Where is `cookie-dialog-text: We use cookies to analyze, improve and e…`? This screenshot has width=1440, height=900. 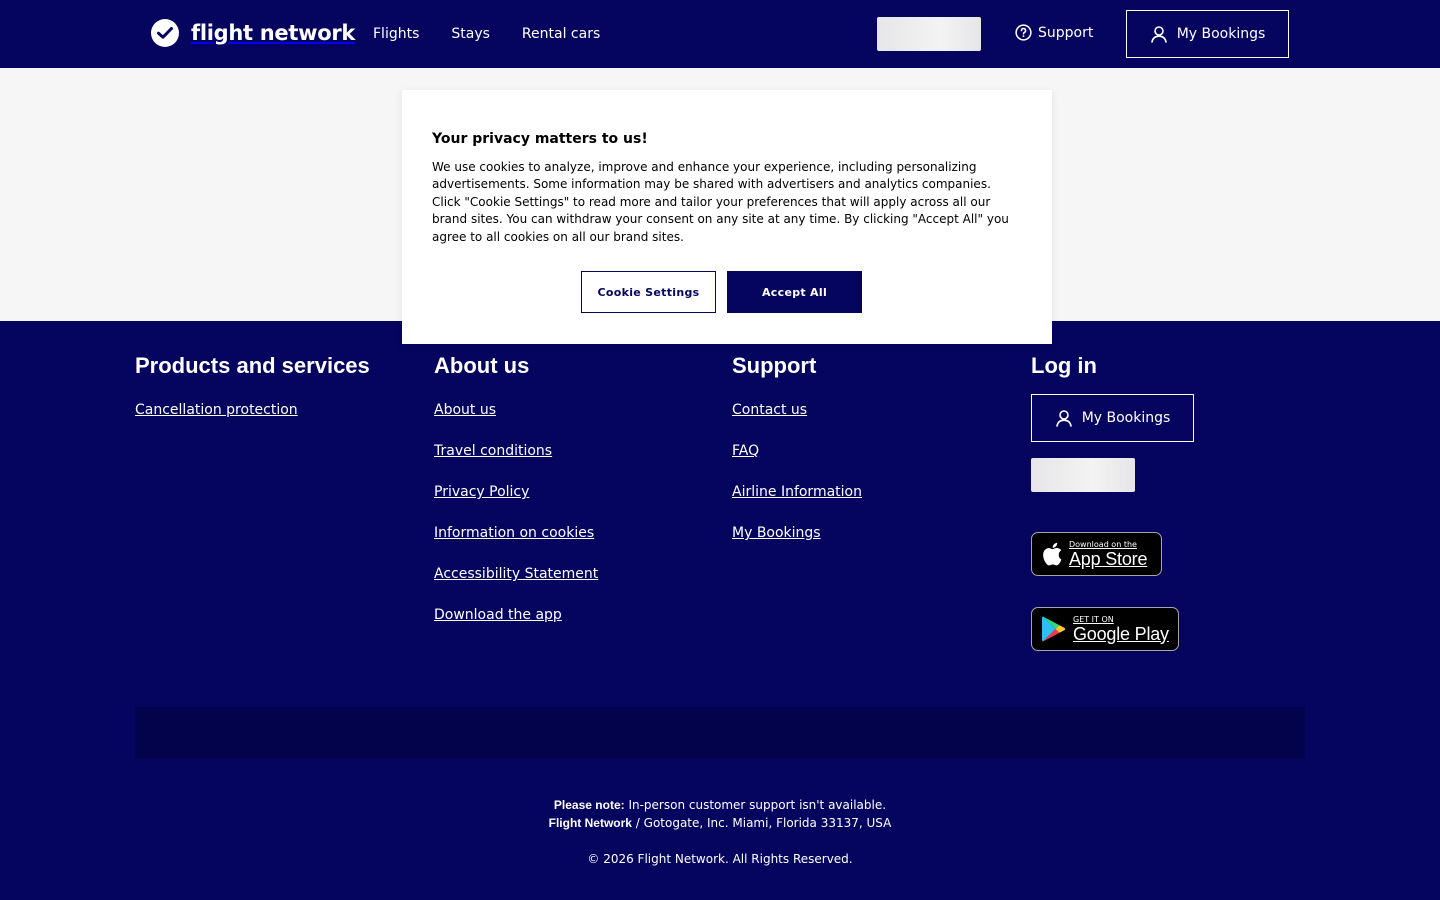
cookie-dialog-text: We use cookies to analyze, improve and e… is located at coordinates (720, 202).